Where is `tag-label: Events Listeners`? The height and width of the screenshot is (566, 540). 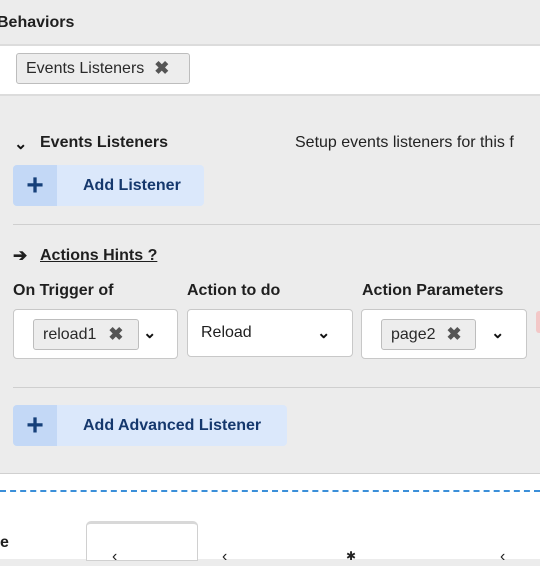
tag-label: Events Listeners is located at coordinates (85, 68).